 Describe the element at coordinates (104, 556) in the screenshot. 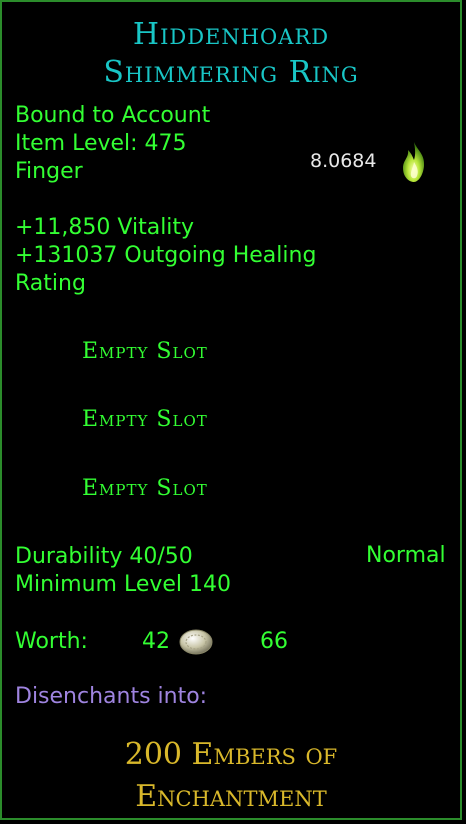

I see `durability-text: Durability 40/50` at that location.